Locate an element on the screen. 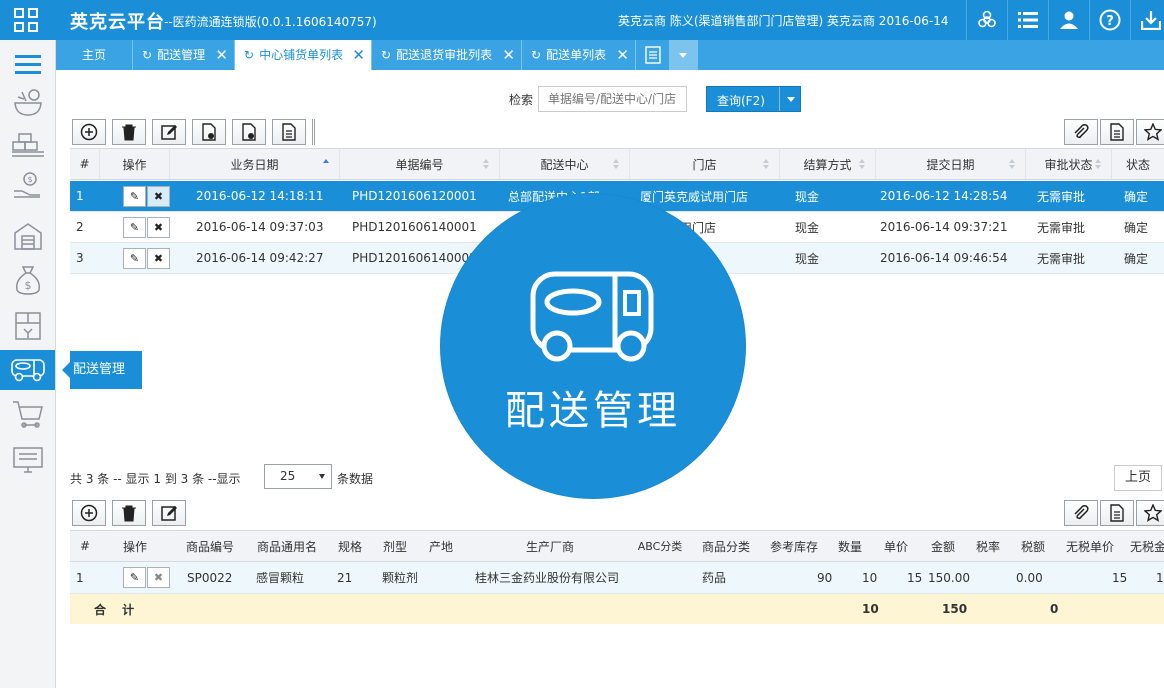  tab-home: 主页 is located at coordinates (94, 55).